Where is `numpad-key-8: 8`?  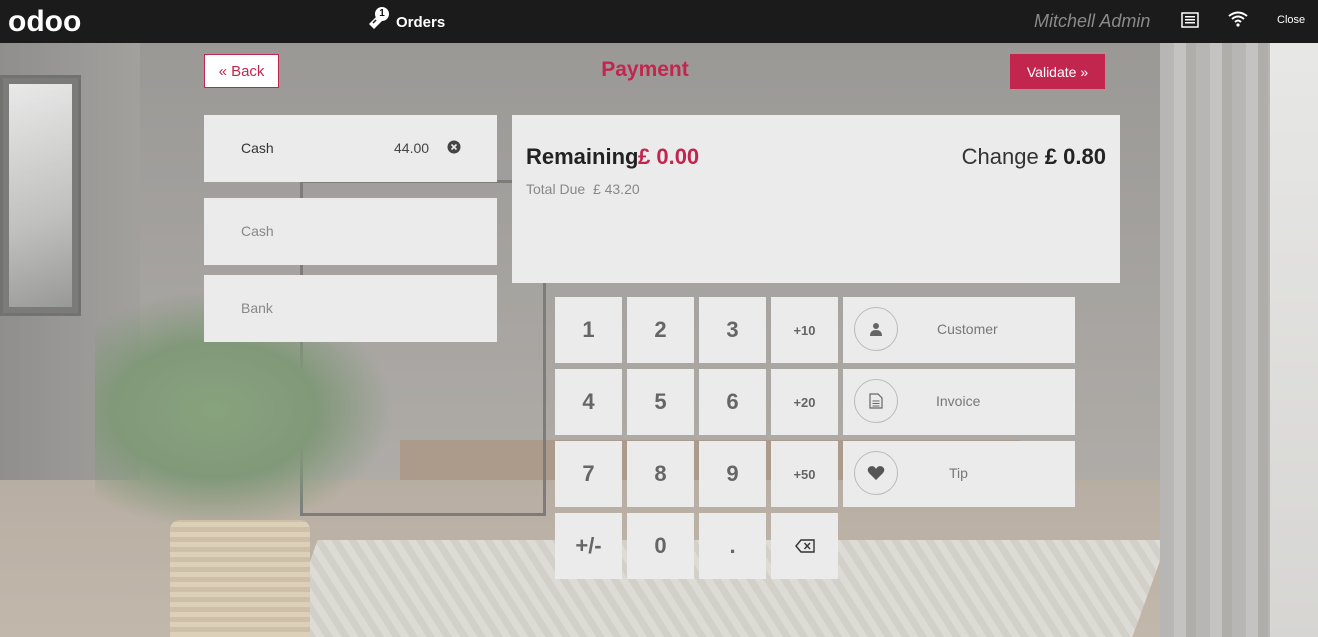
numpad-key-8: 8 is located at coordinates (660, 474).